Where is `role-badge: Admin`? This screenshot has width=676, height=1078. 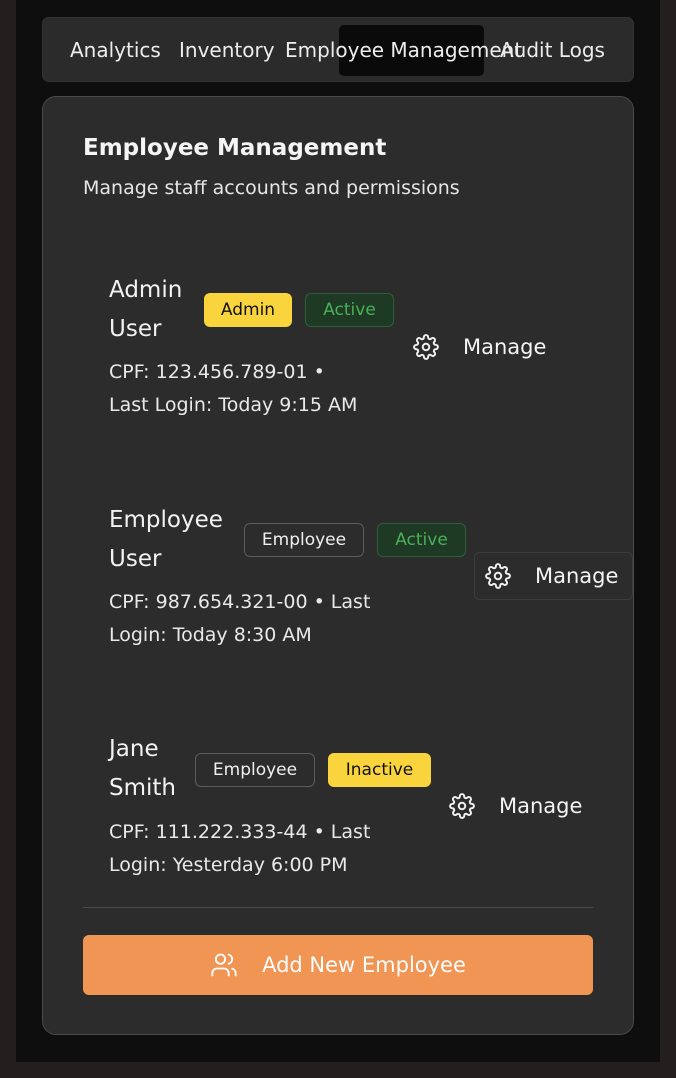
role-badge: Admin is located at coordinates (248, 310).